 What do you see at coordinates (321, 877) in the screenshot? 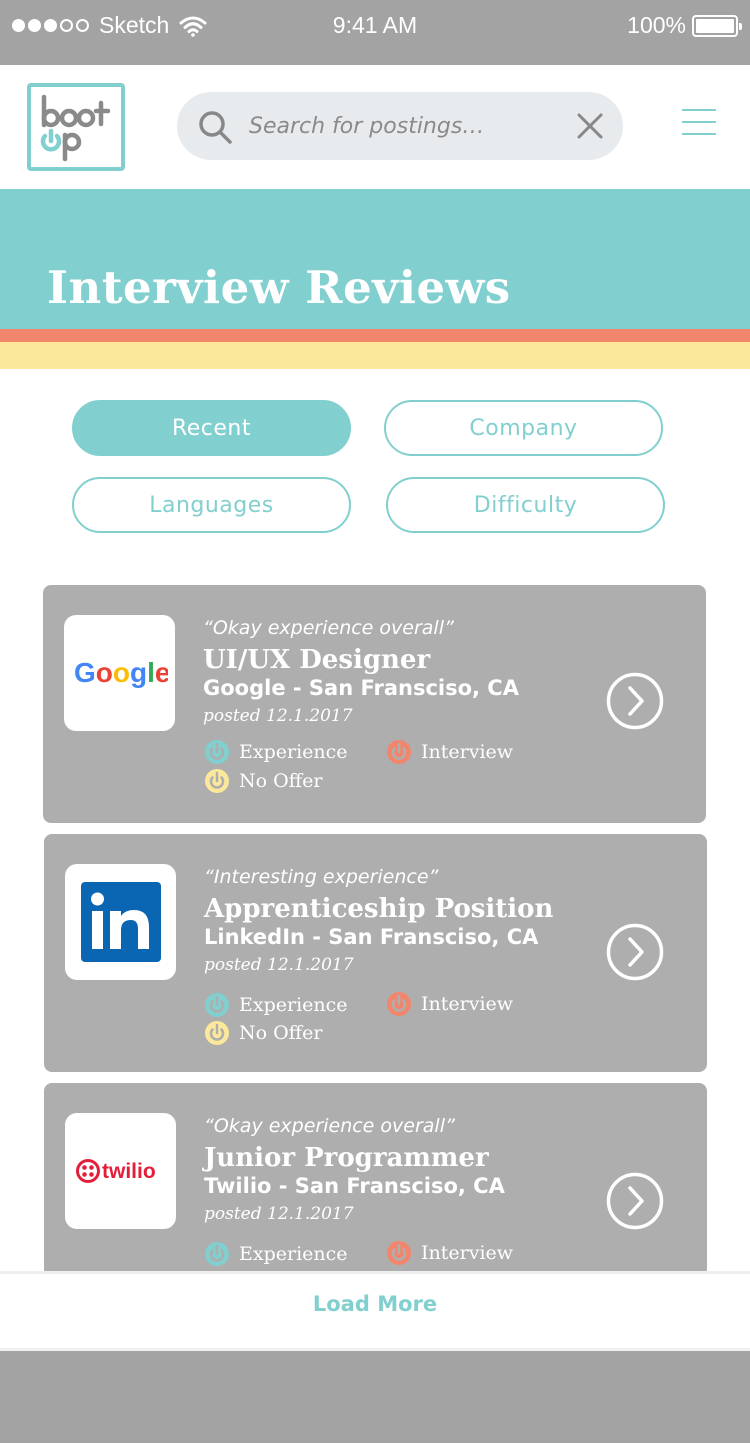
I see `review-quote: “Interesting experience”` at bounding box center [321, 877].